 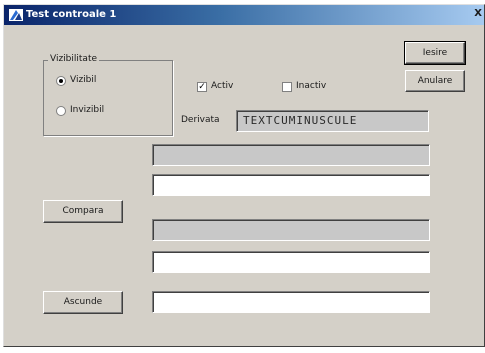 What do you see at coordinates (61, 111) in the screenshot?
I see `radio-invizibil` at bounding box center [61, 111].